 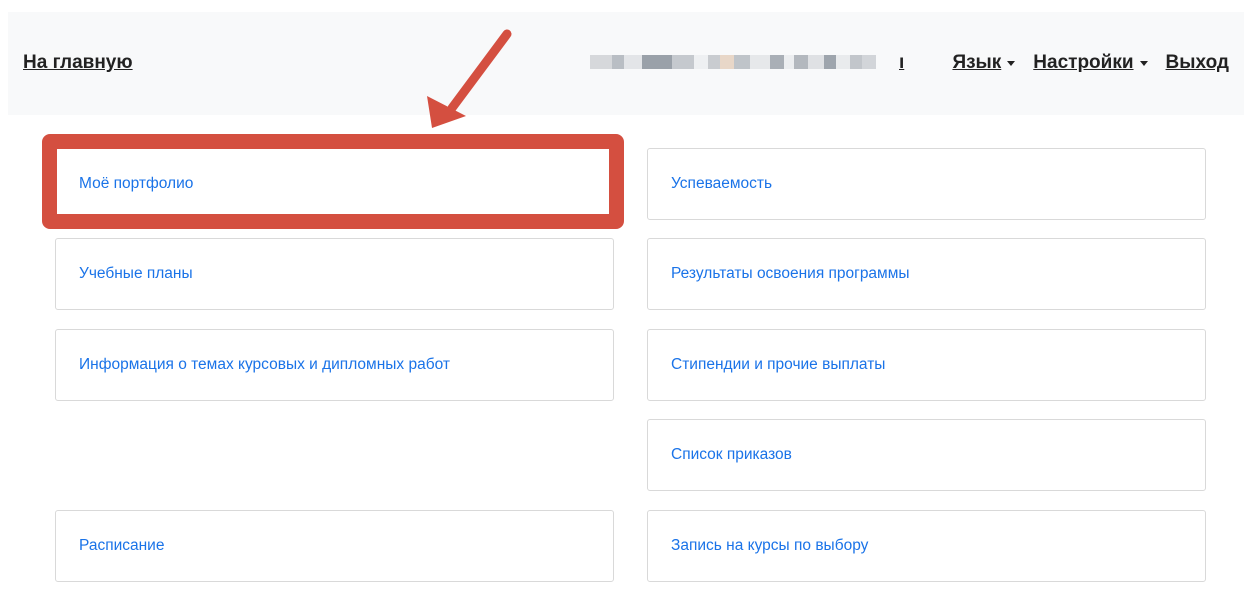 What do you see at coordinates (1083, 62) in the screenshot?
I see `settings-label: Настройки` at bounding box center [1083, 62].